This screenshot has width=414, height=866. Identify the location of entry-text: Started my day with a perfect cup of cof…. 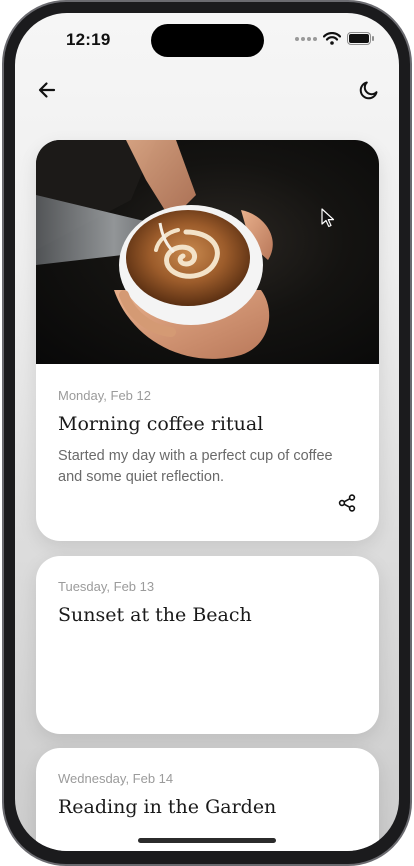
(195, 466).